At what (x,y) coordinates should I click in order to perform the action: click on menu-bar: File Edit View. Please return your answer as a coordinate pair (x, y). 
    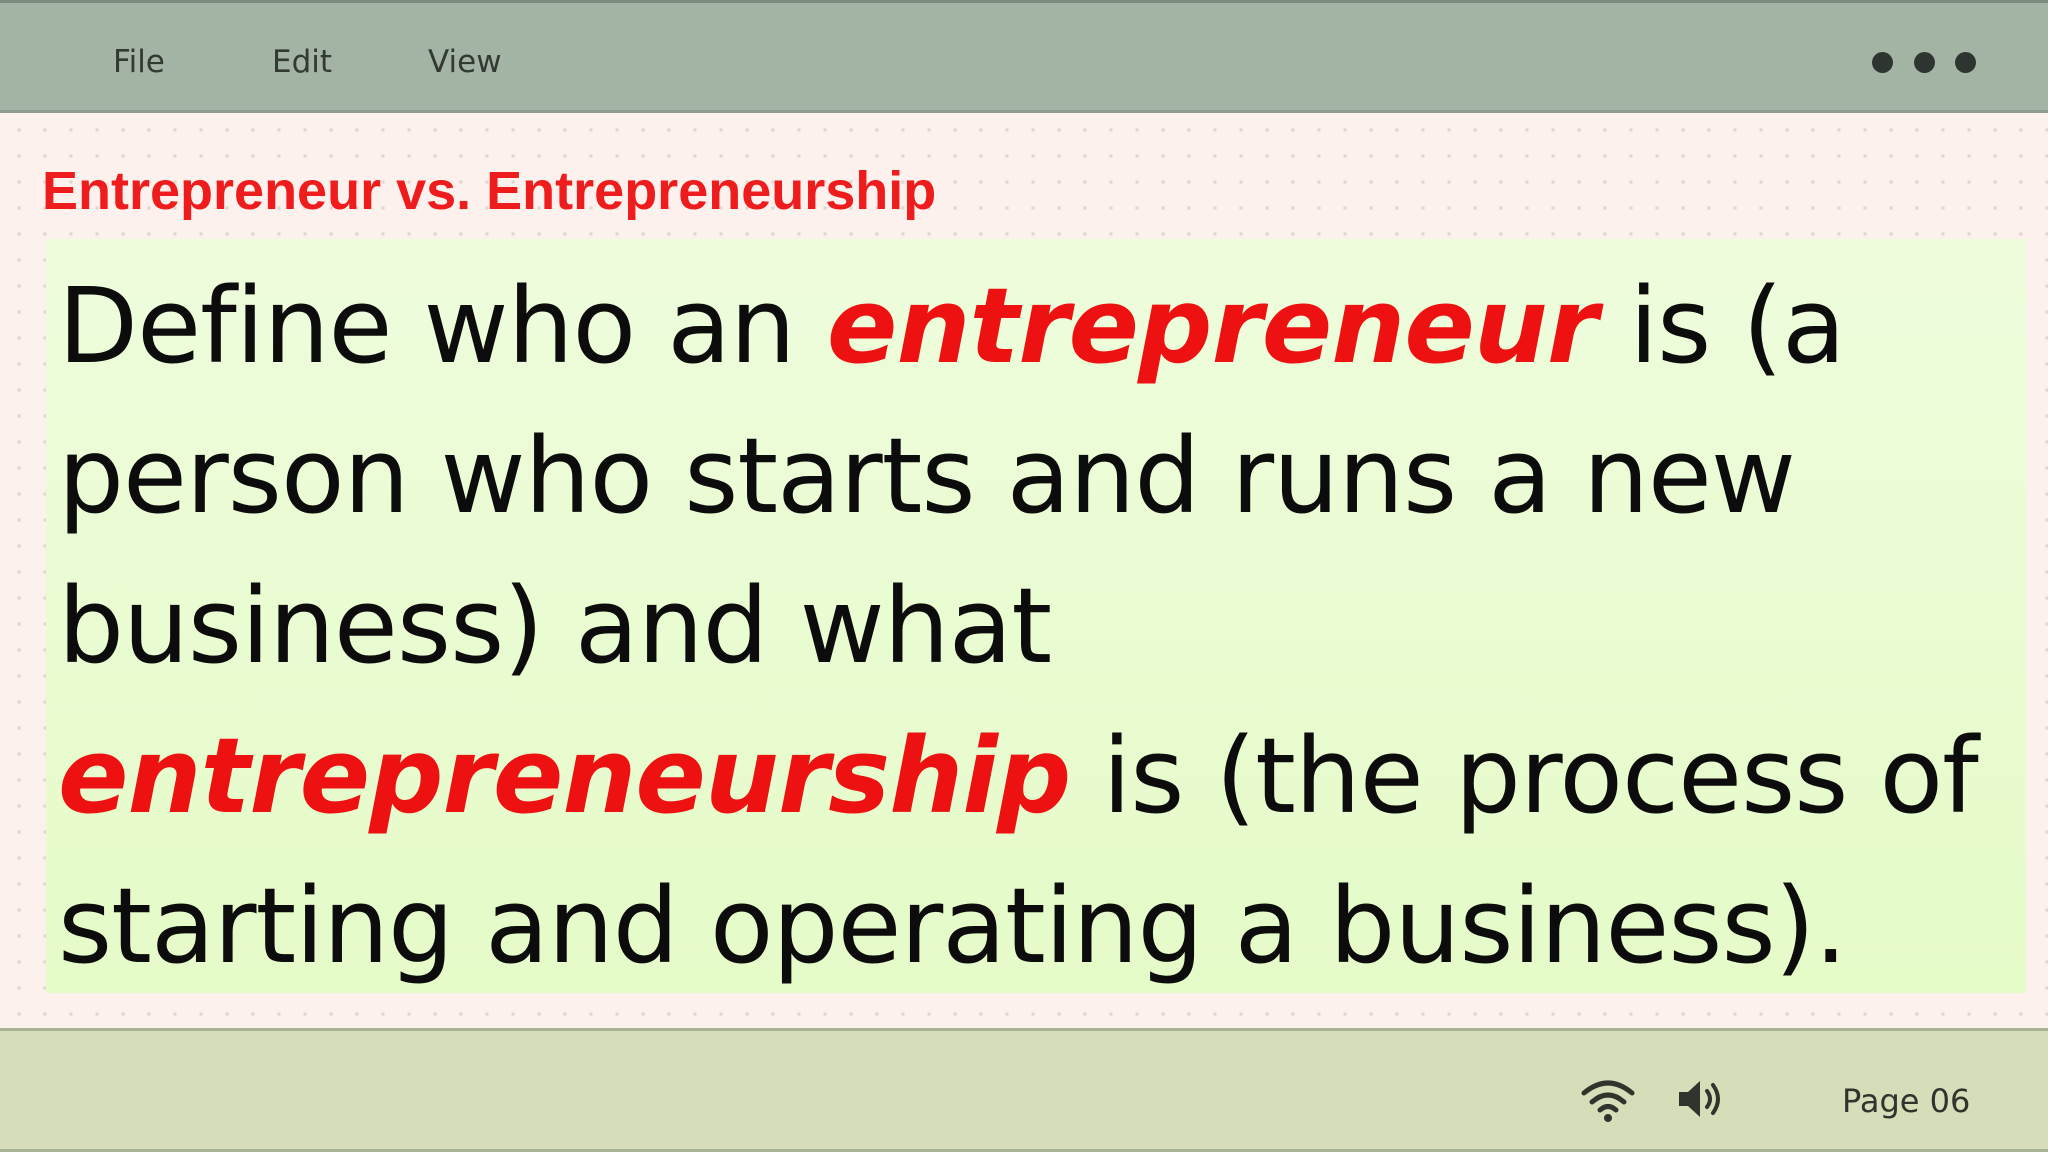
    Looking at the image, I should click on (1024, 56).